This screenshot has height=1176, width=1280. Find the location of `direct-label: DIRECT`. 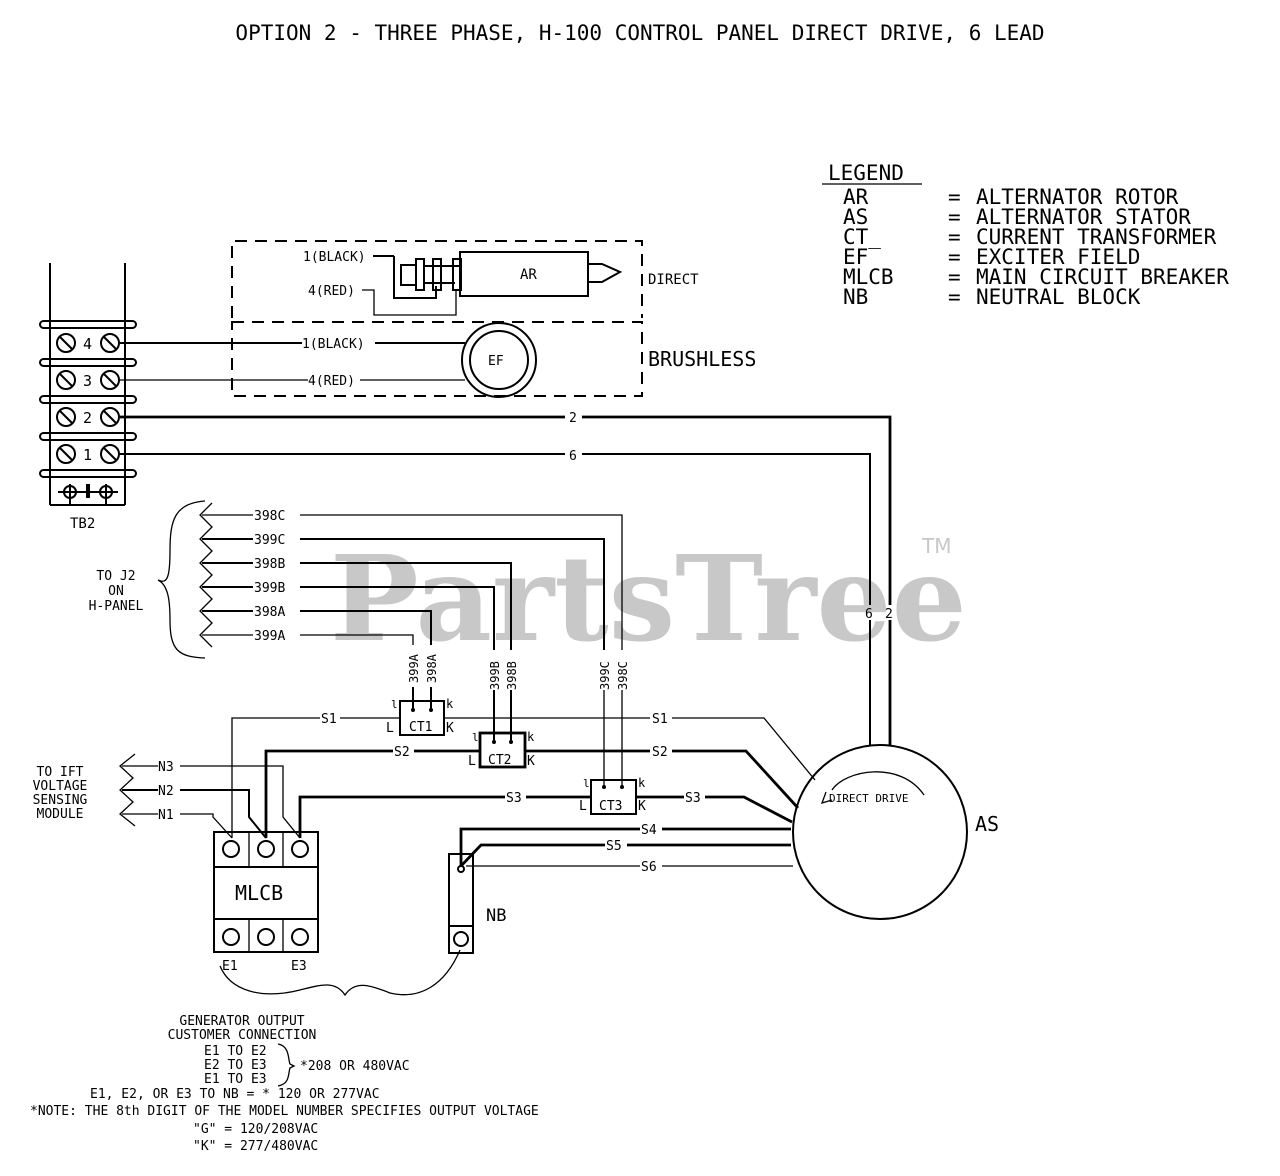

direct-label: DIRECT is located at coordinates (673, 280).